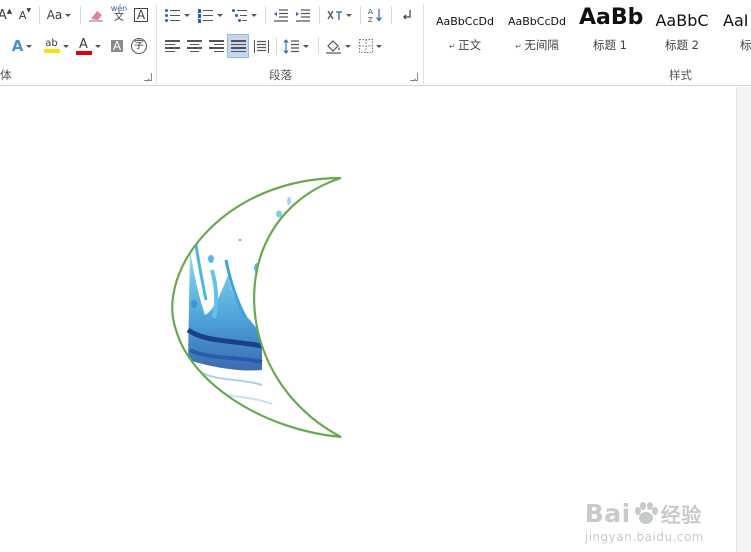  I want to click on character-shading-button: A, so click(117, 46).